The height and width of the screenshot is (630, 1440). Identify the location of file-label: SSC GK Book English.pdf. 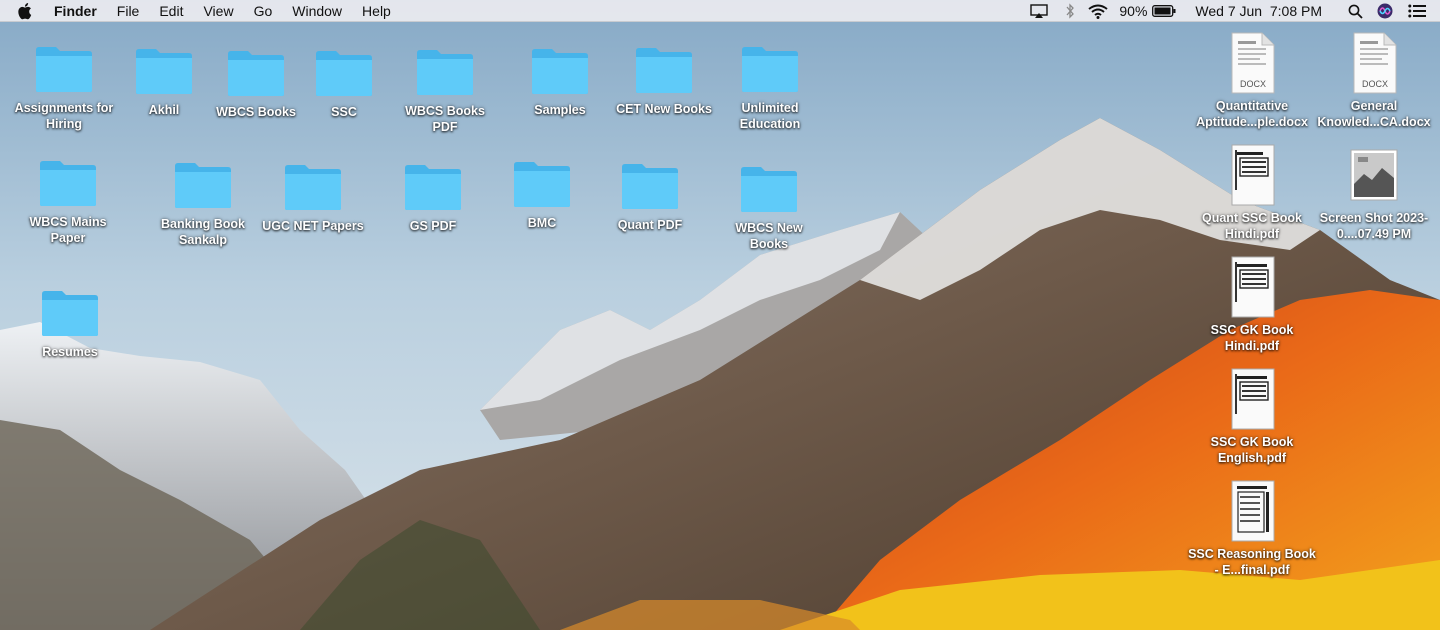
(1252, 450).